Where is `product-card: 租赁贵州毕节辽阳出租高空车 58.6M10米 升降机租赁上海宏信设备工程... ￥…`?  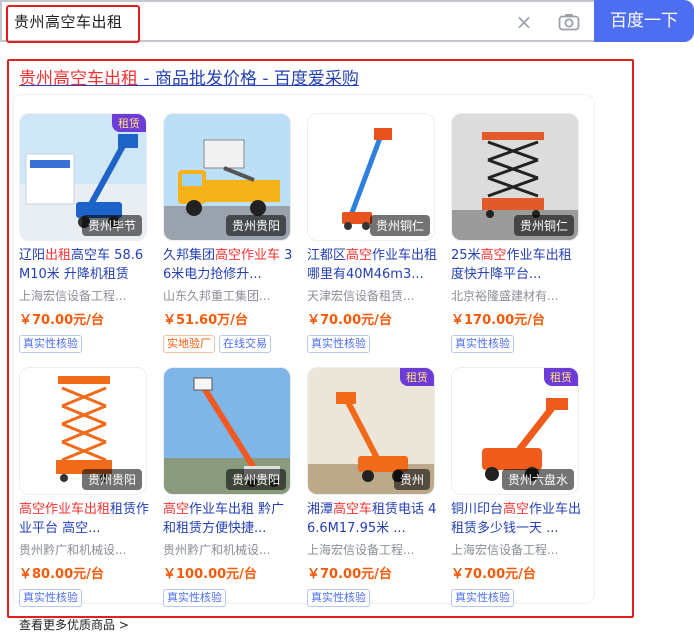 product-card: 租赁贵州毕节辽阳出租高空车 58.6M10米 升降机租赁上海宏信设备工程... ￥… is located at coordinates (84, 233).